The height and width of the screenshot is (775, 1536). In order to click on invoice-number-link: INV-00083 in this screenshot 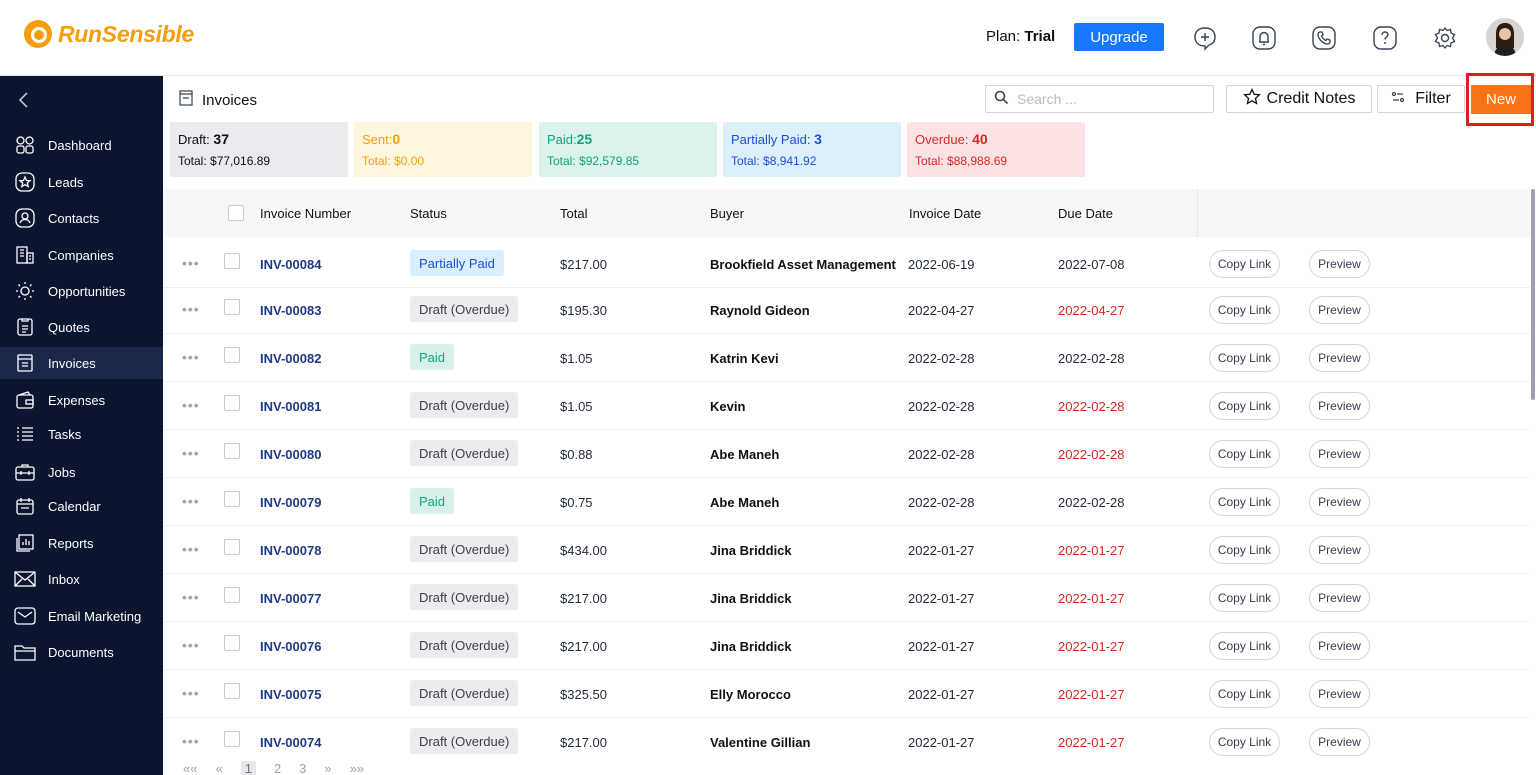, I will do `click(290, 310)`.